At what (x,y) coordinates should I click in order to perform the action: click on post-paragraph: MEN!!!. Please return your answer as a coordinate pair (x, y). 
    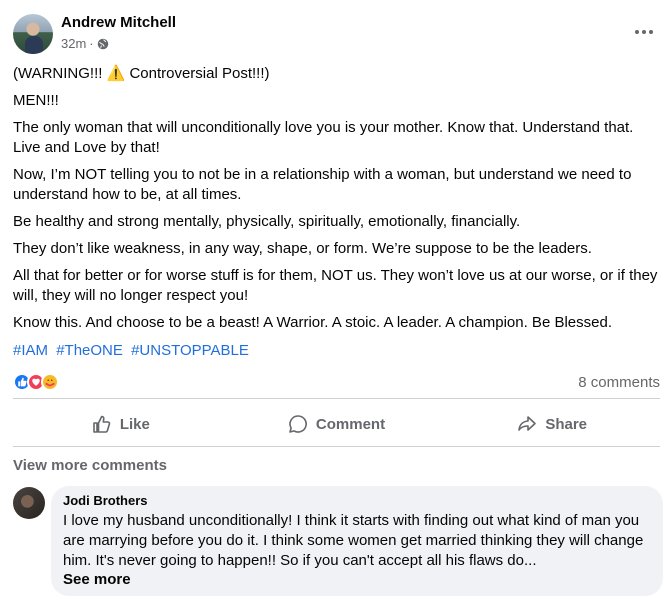
    Looking at the image, I should click on (36, 100).